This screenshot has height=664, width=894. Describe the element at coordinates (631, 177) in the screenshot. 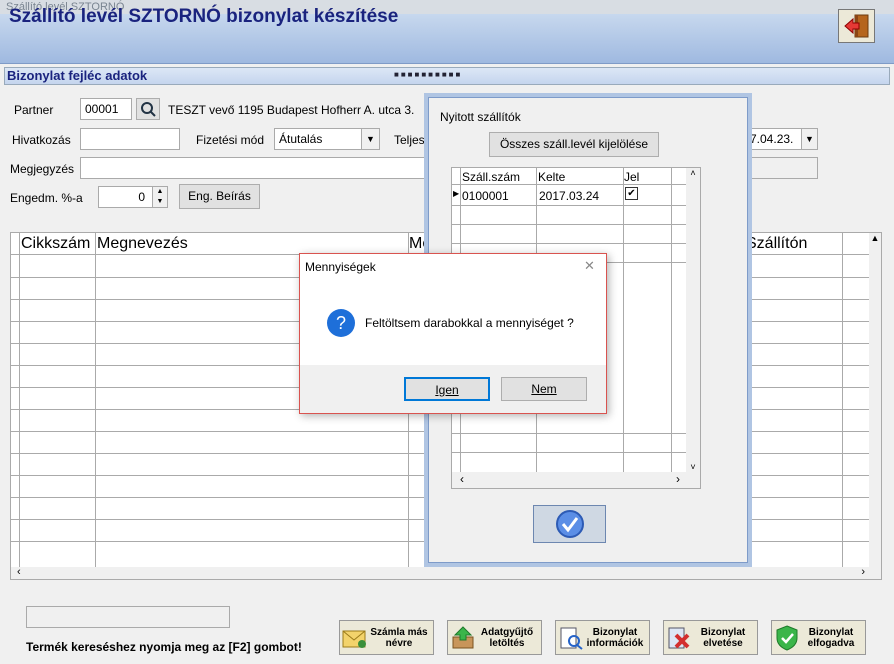

I see `column-jel: Jel` at that location.